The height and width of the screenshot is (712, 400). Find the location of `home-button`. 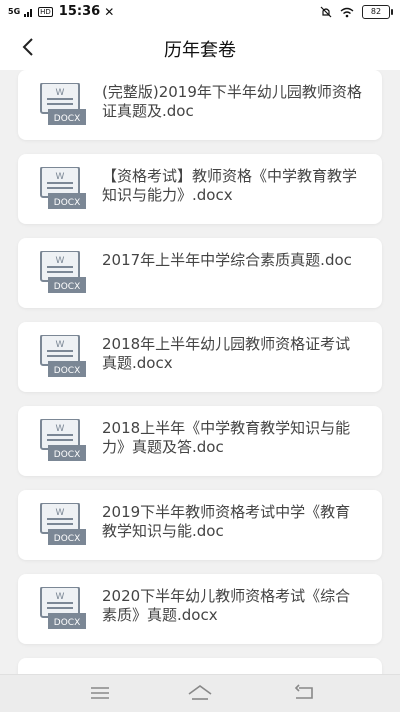

home-button is located at coordinates (200, 693).